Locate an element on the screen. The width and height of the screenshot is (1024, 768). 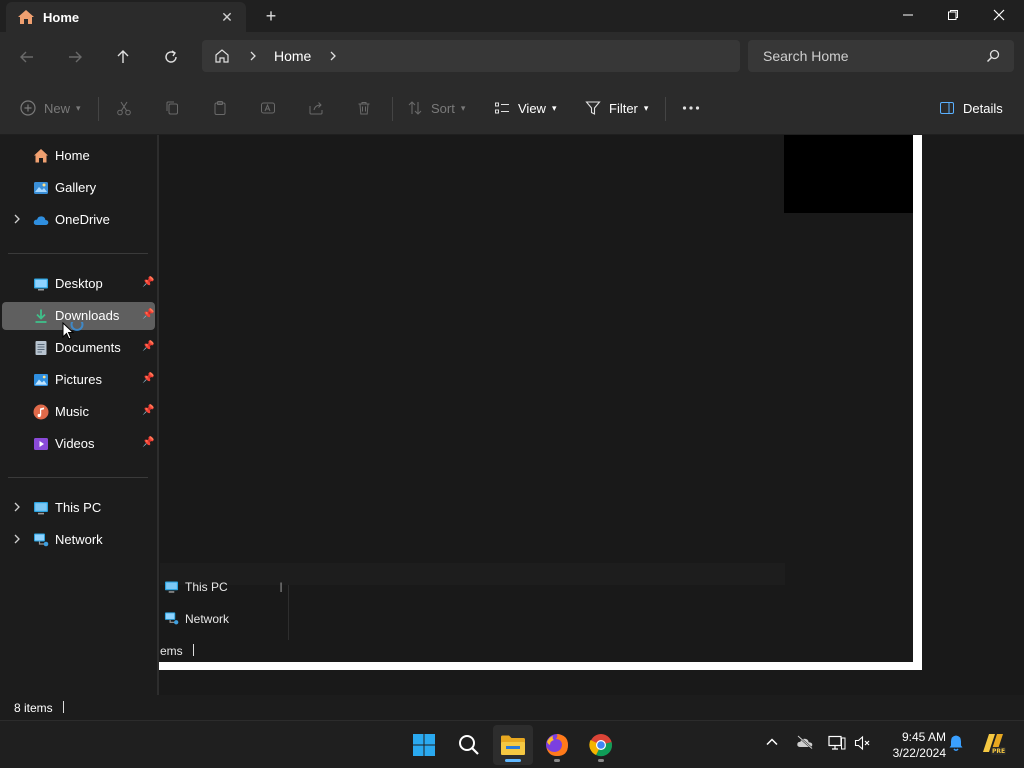
arrow-up-icon is located at coordinates (123, 56).